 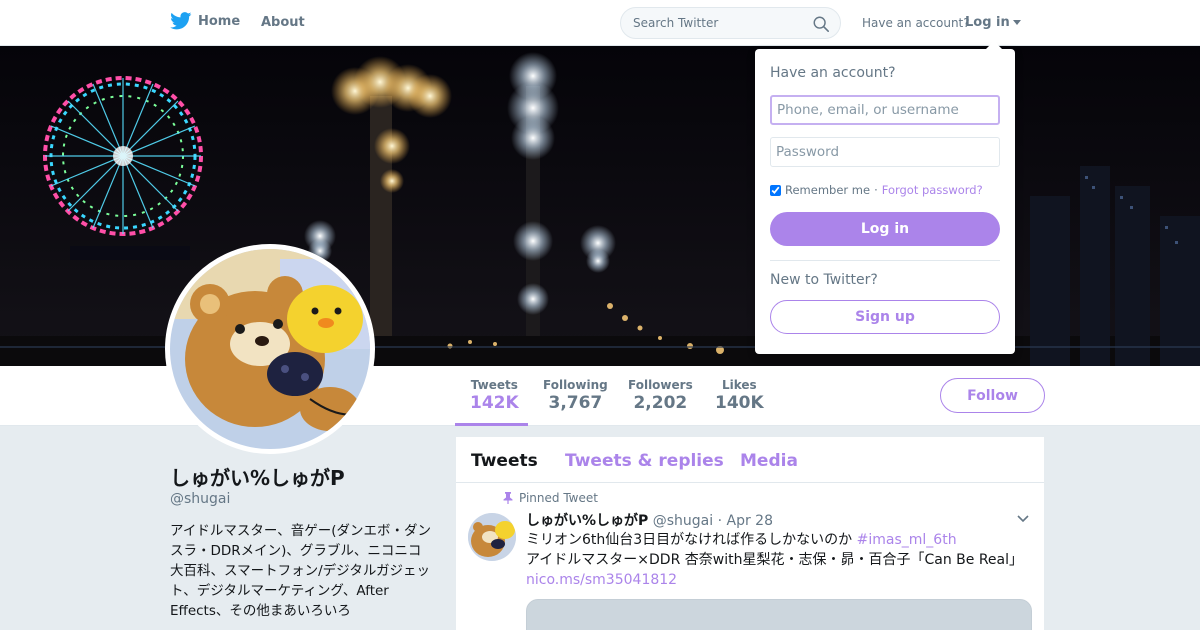 What do you see at coordinates (821, 24) in the screenshot?
I see `search-icon` at bounding box center [821, 24].